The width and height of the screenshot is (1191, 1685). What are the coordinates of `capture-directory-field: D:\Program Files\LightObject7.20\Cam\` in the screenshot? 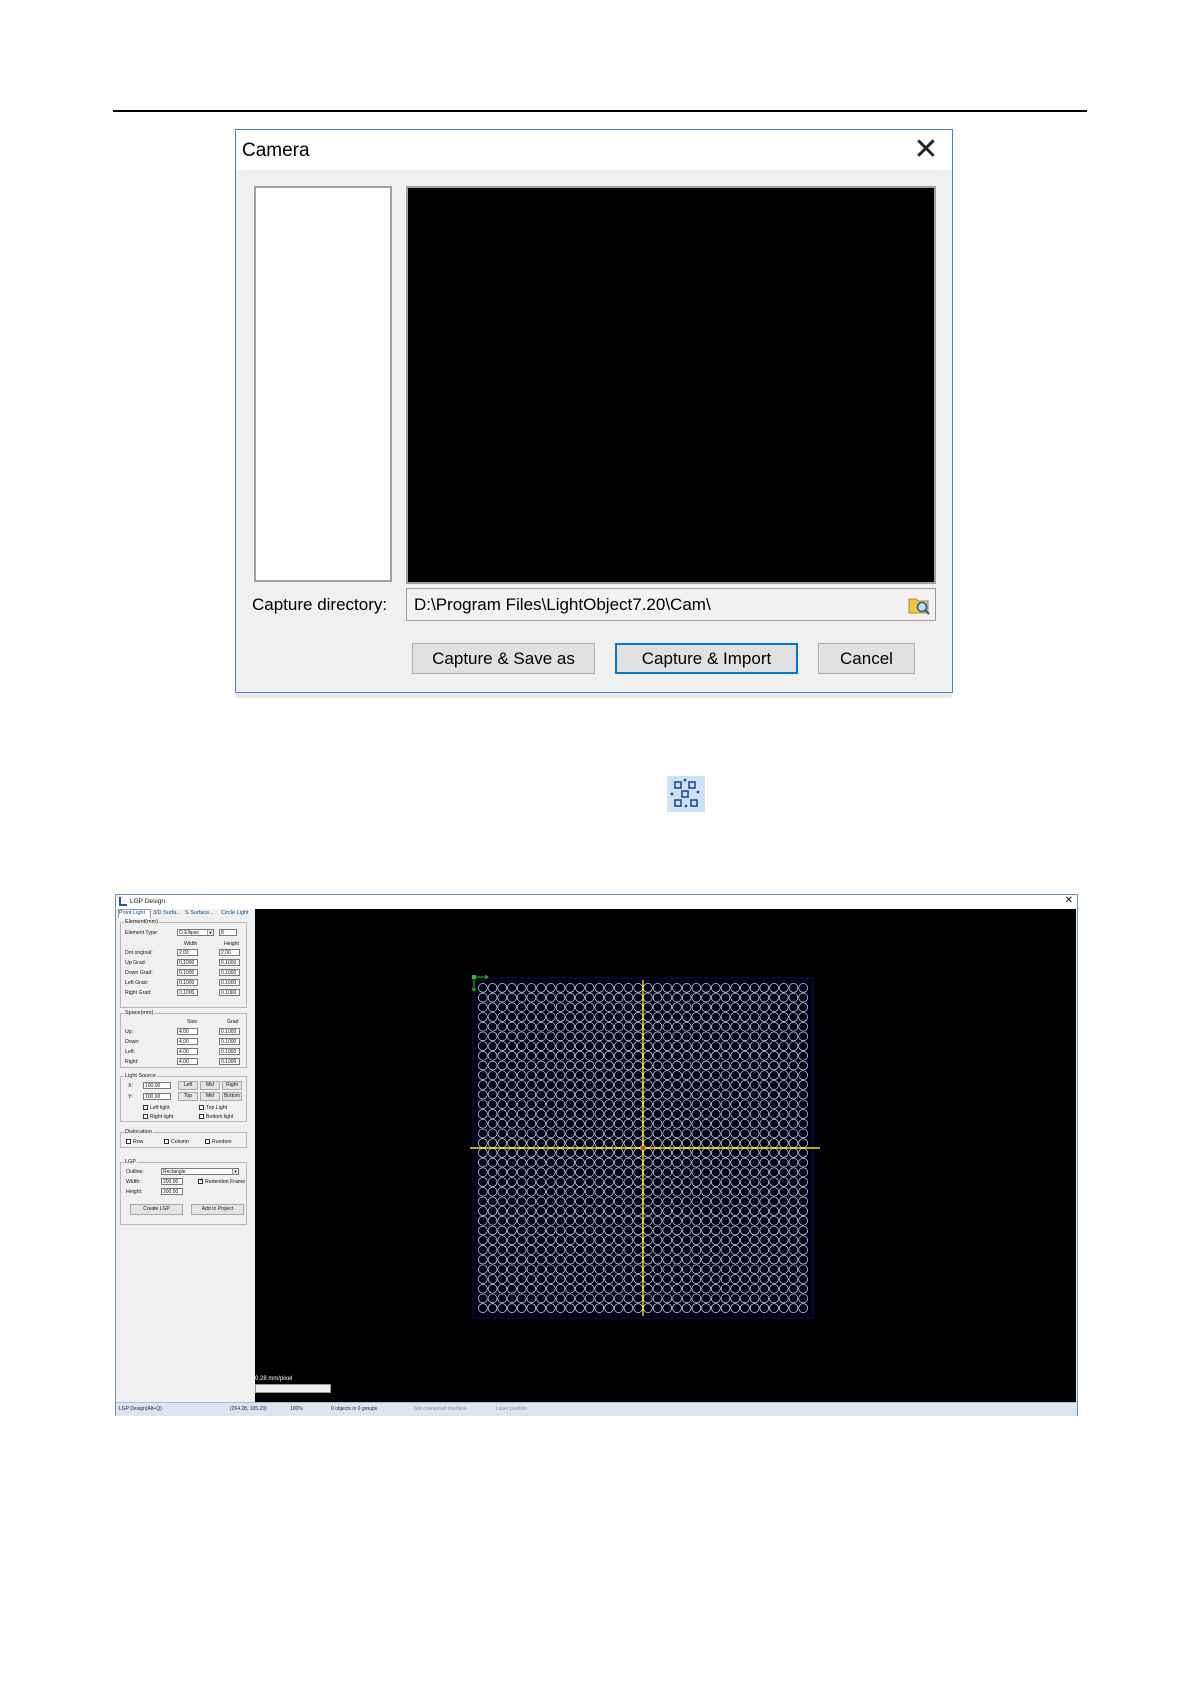 It's located at (671, 604).